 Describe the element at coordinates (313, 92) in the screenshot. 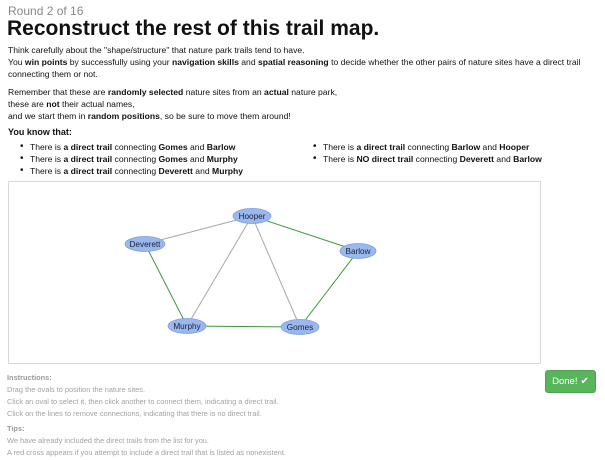

I see `intro-text-segment: nature park,` at that location.